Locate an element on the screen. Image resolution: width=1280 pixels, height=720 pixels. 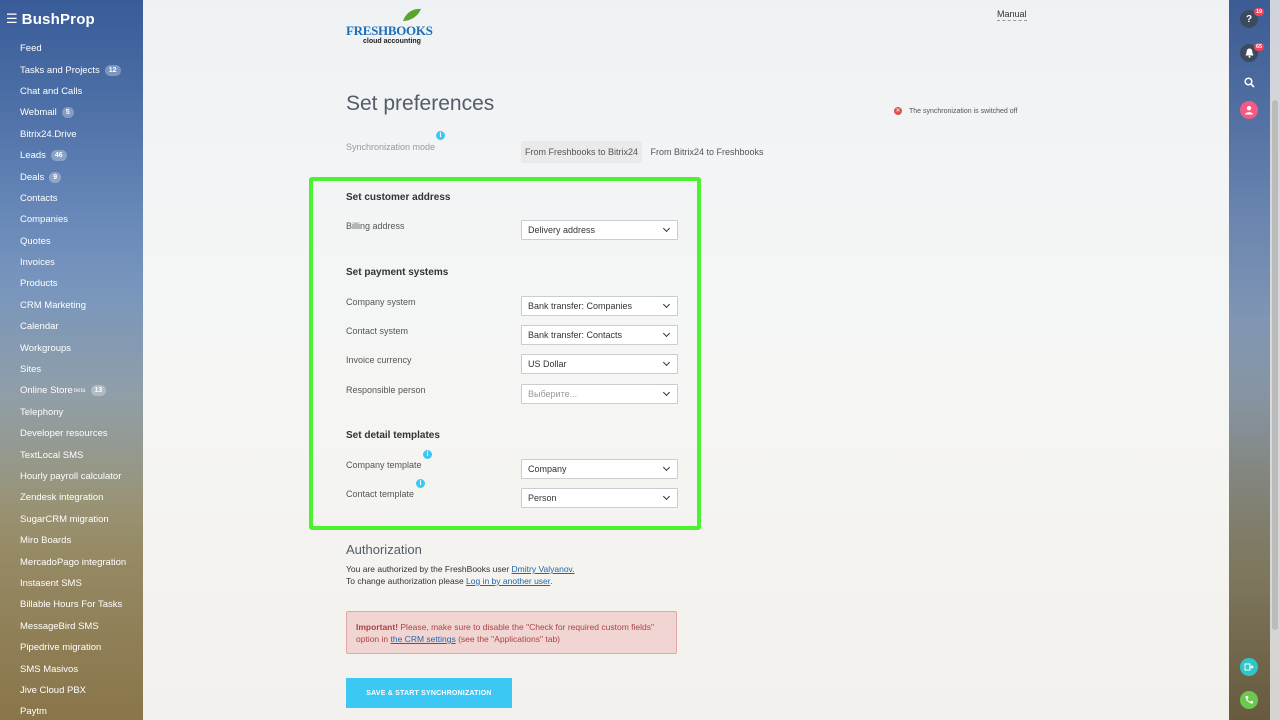
auth-line-suffix: . is located at coordinates (551, 581).